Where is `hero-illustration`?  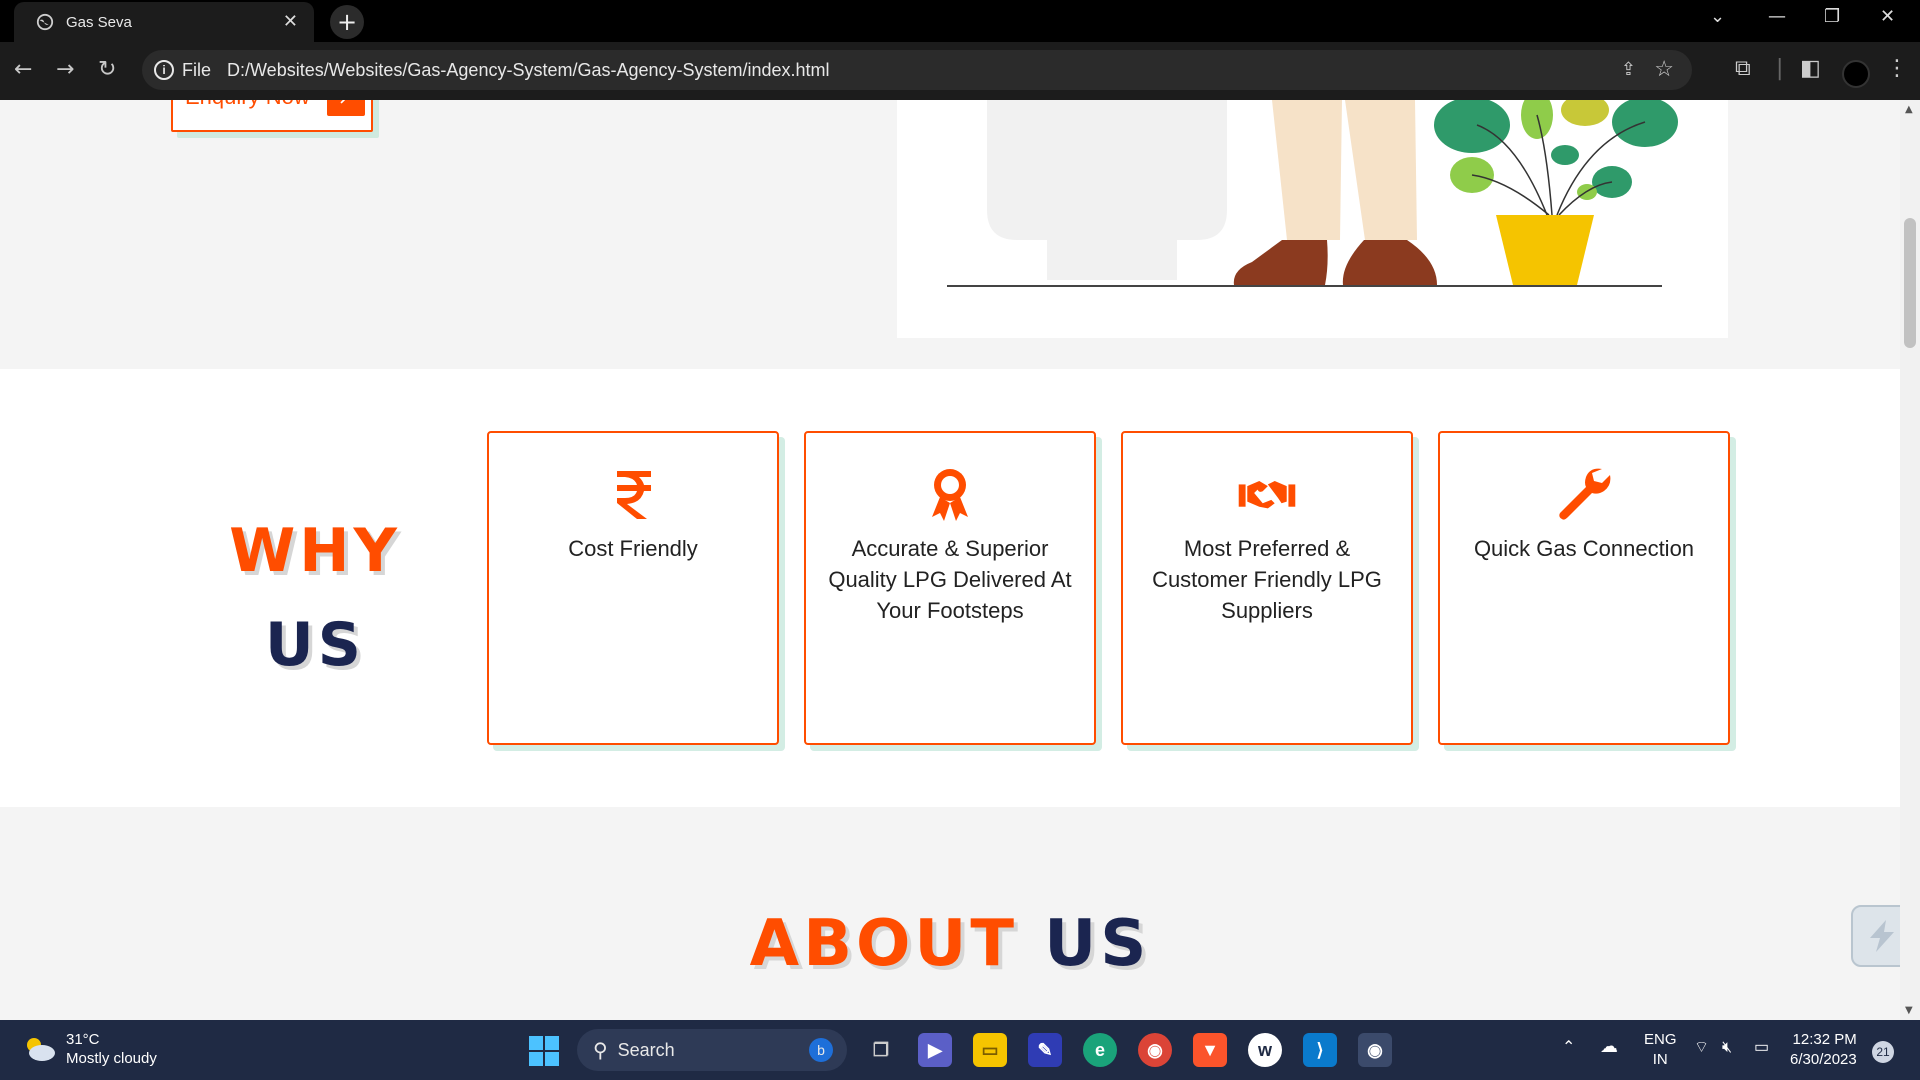 hero-illustration is located at coordinates (1312, 219).